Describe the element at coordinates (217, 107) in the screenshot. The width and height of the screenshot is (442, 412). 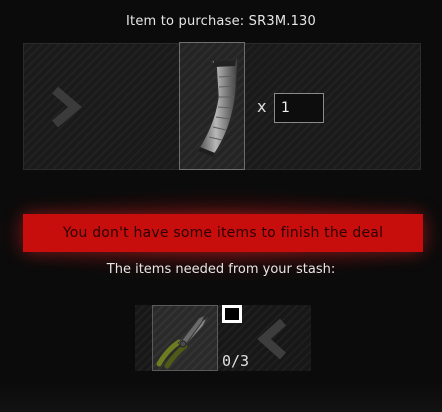
I see `magazine-icon` at that location.